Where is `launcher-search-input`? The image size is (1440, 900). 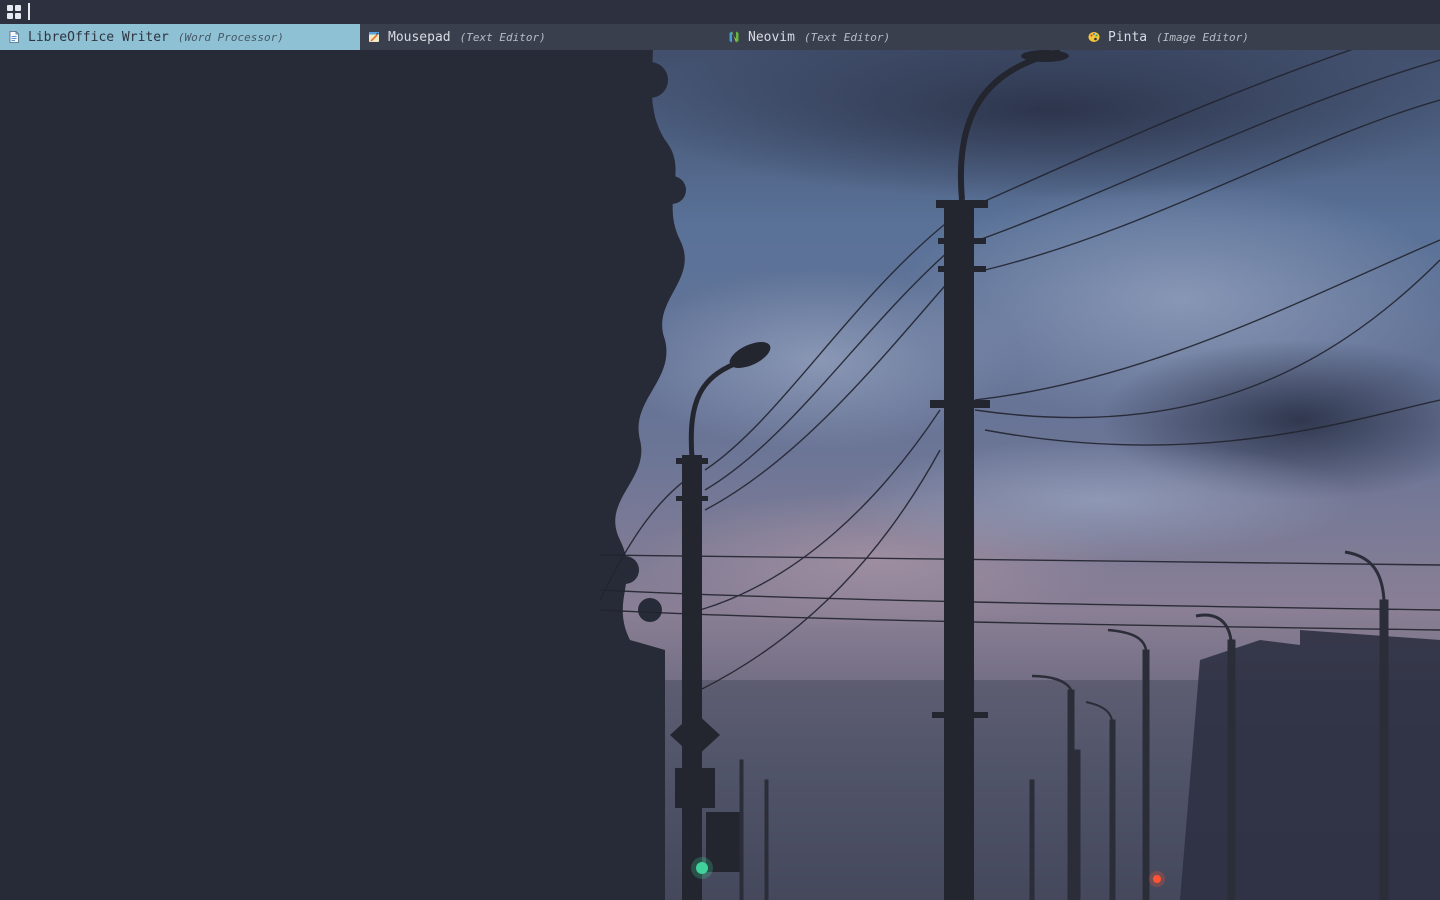 launcher-search-input is located at coordinates (718, 12).